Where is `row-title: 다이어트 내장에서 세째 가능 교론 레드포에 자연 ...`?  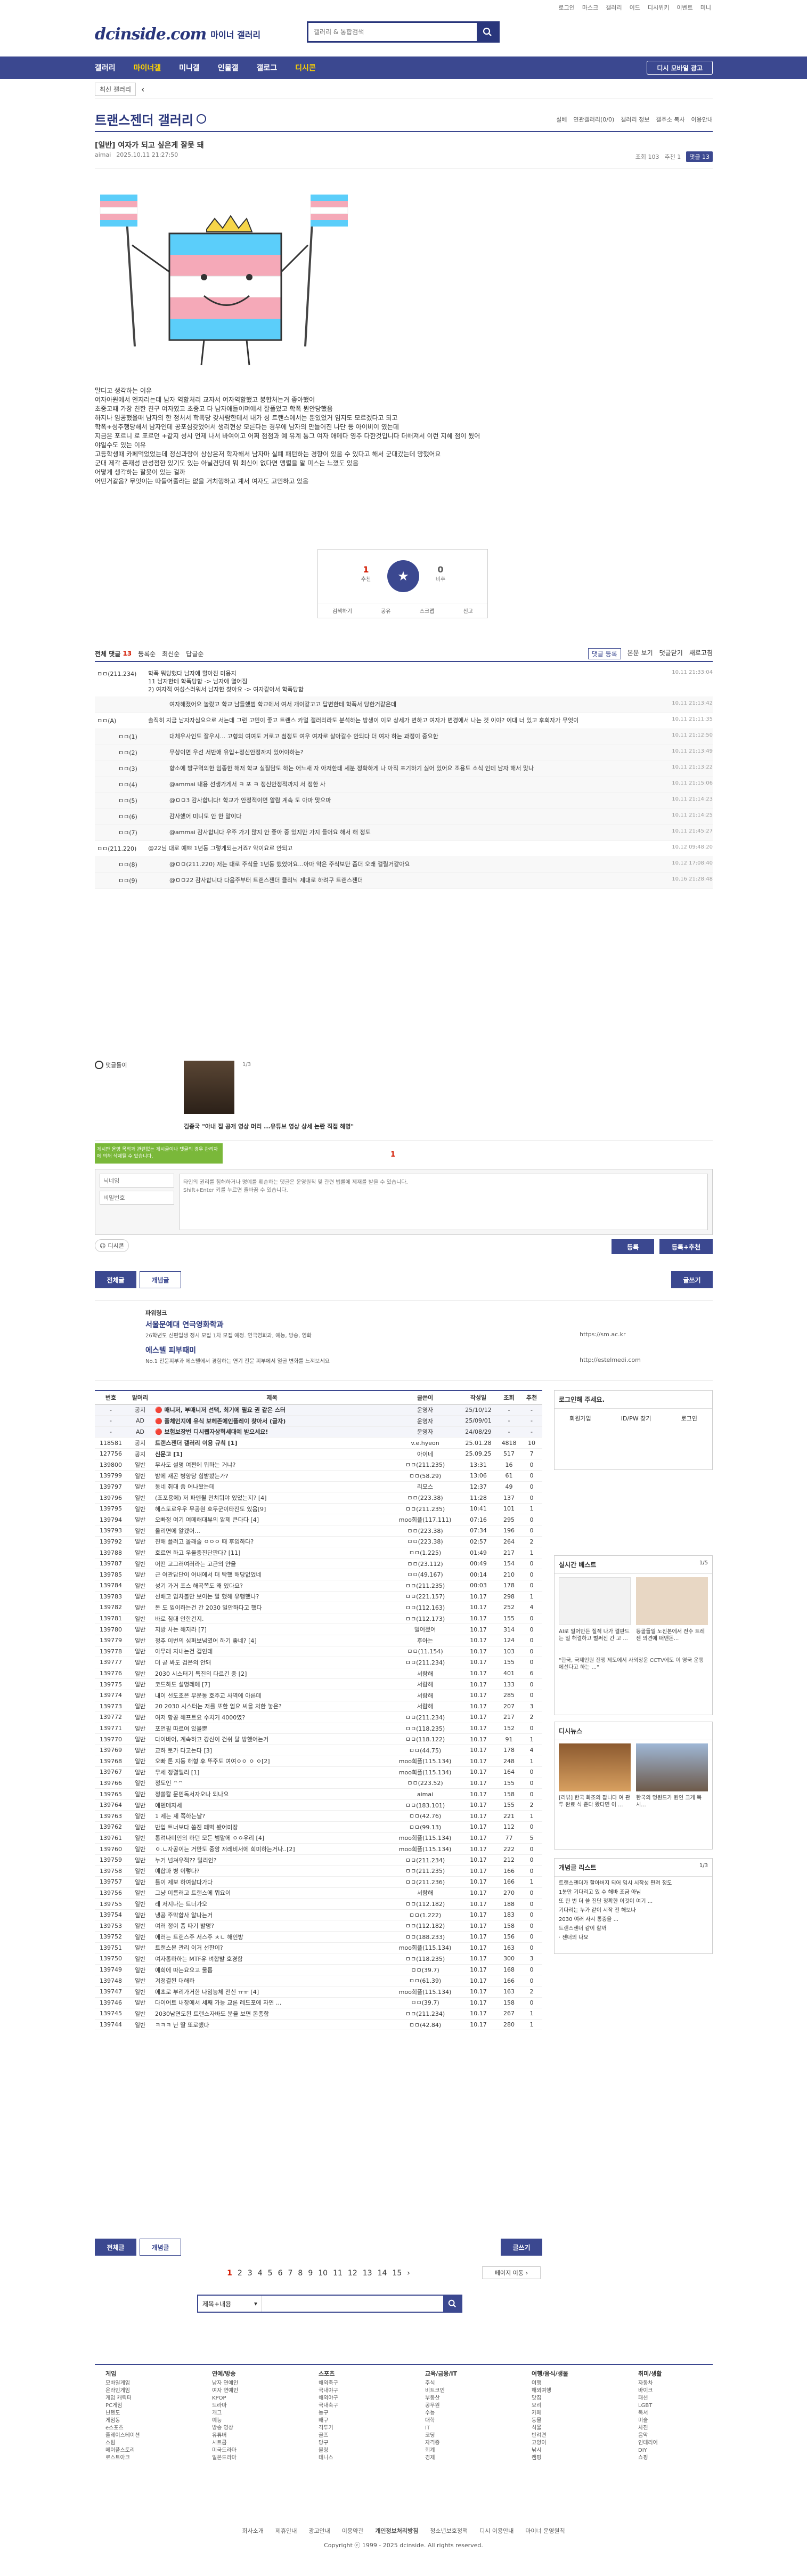
row-title: 다이어트 내장에서 세째 가능 교론 레드포에 자연 ... is located at coordinates (271, 2003).